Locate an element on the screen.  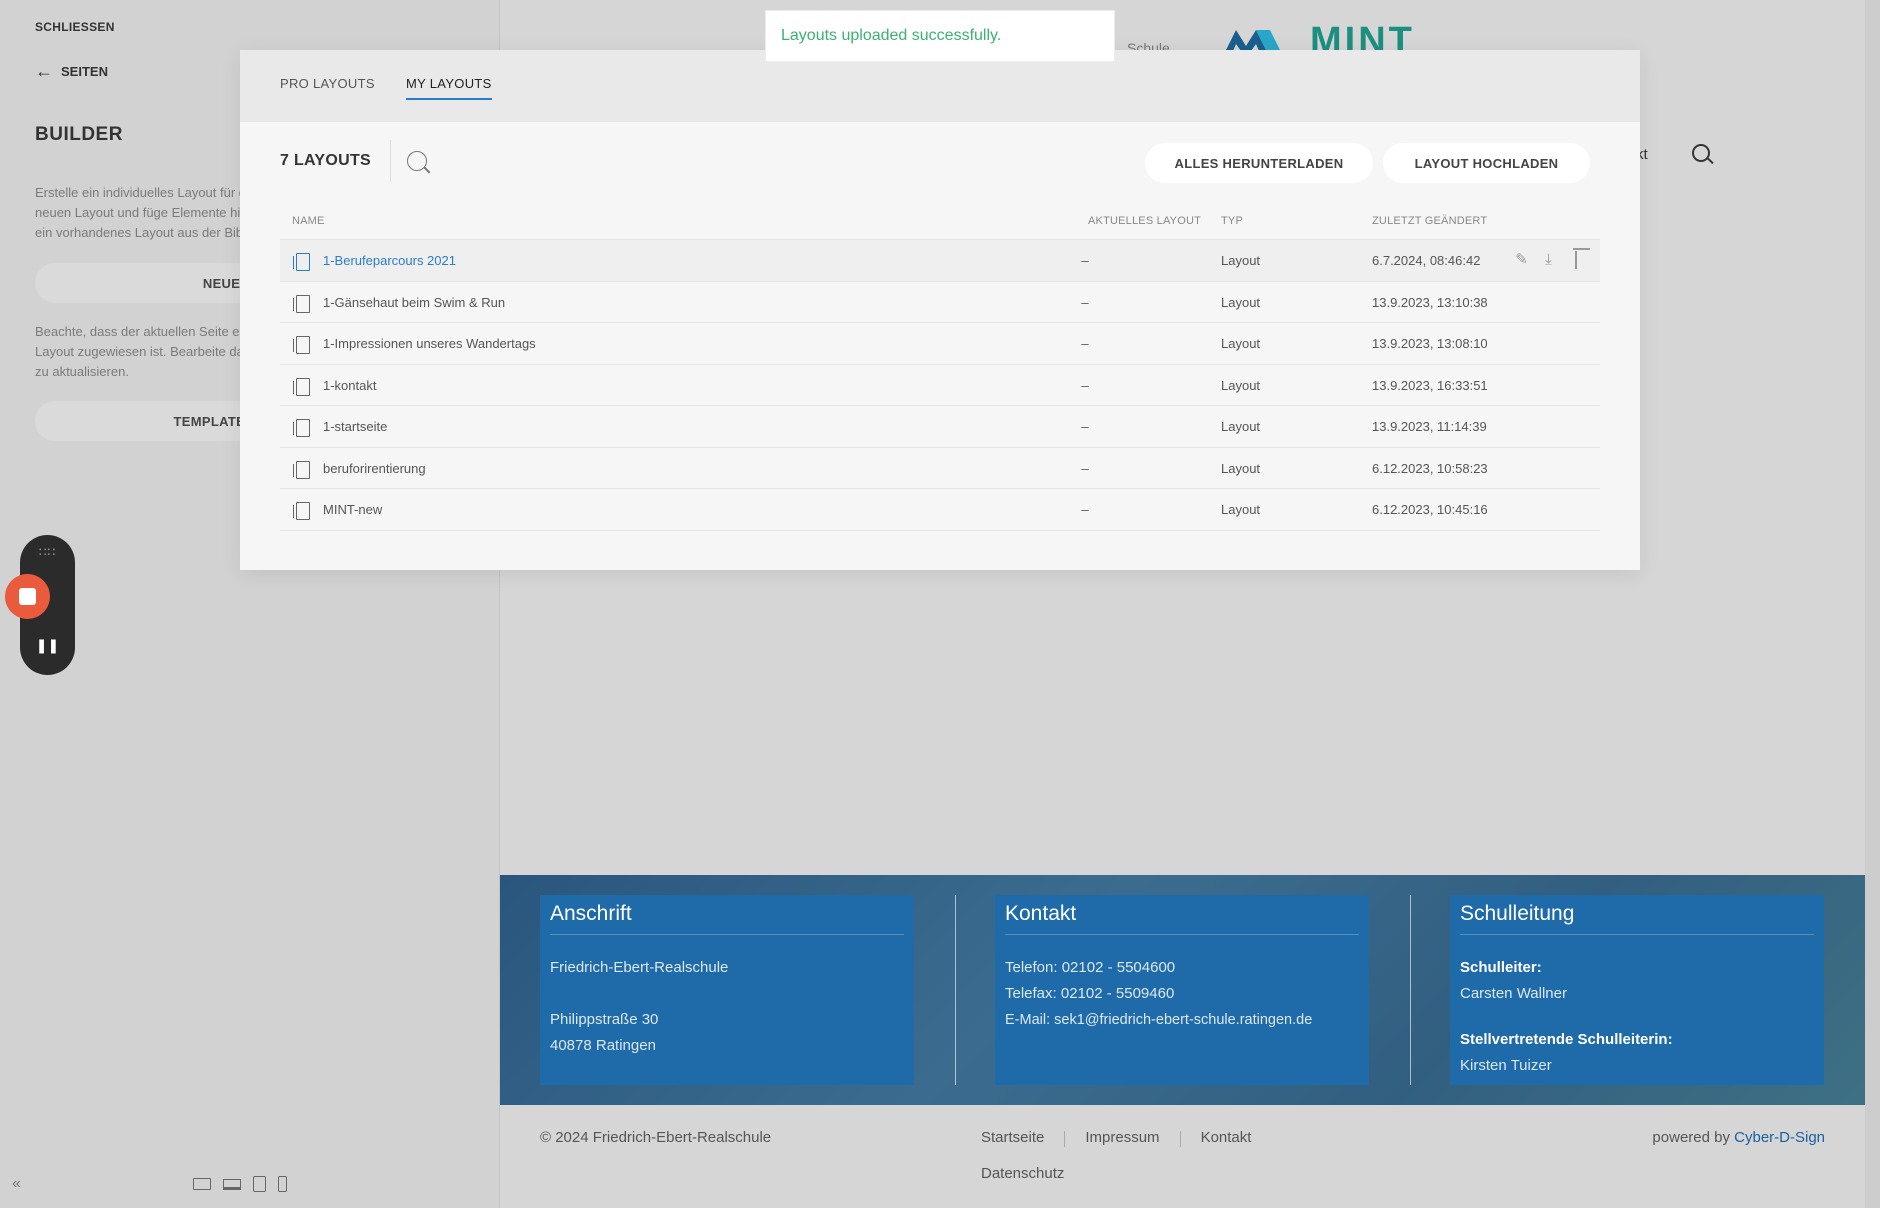
layout-modified: 6.12.2023, 10:58:23 is located at coordinates (1430, 468).